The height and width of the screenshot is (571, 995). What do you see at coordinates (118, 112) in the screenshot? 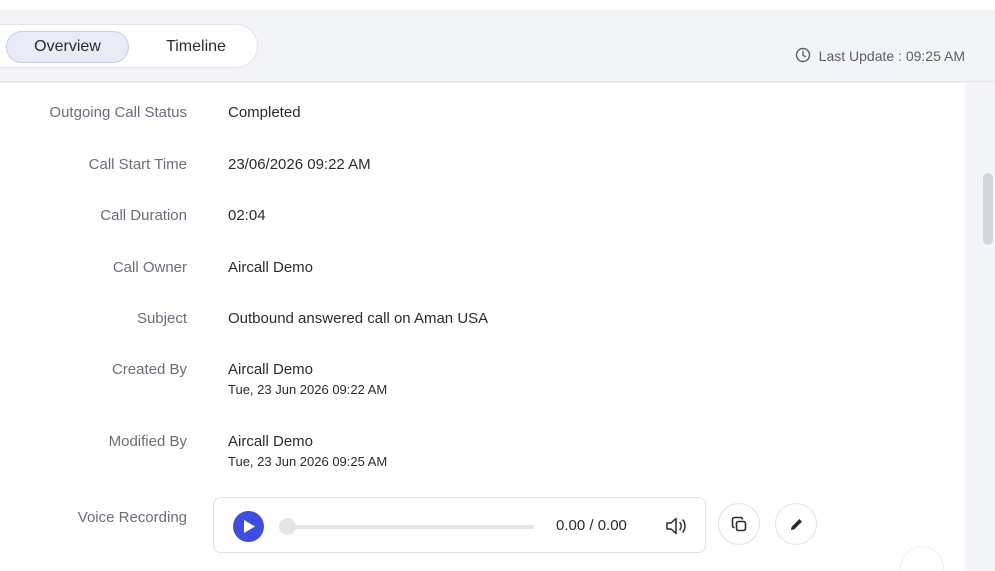
I see `field-label: Outgoing Call Status` at bounding box center [118, 112].